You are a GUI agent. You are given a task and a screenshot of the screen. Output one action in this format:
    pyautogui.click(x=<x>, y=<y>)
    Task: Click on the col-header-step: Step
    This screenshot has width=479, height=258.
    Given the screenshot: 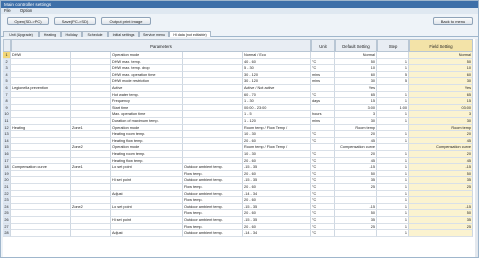 What is the action you would take?
    pyautogui.click(x=393, y=45)
    